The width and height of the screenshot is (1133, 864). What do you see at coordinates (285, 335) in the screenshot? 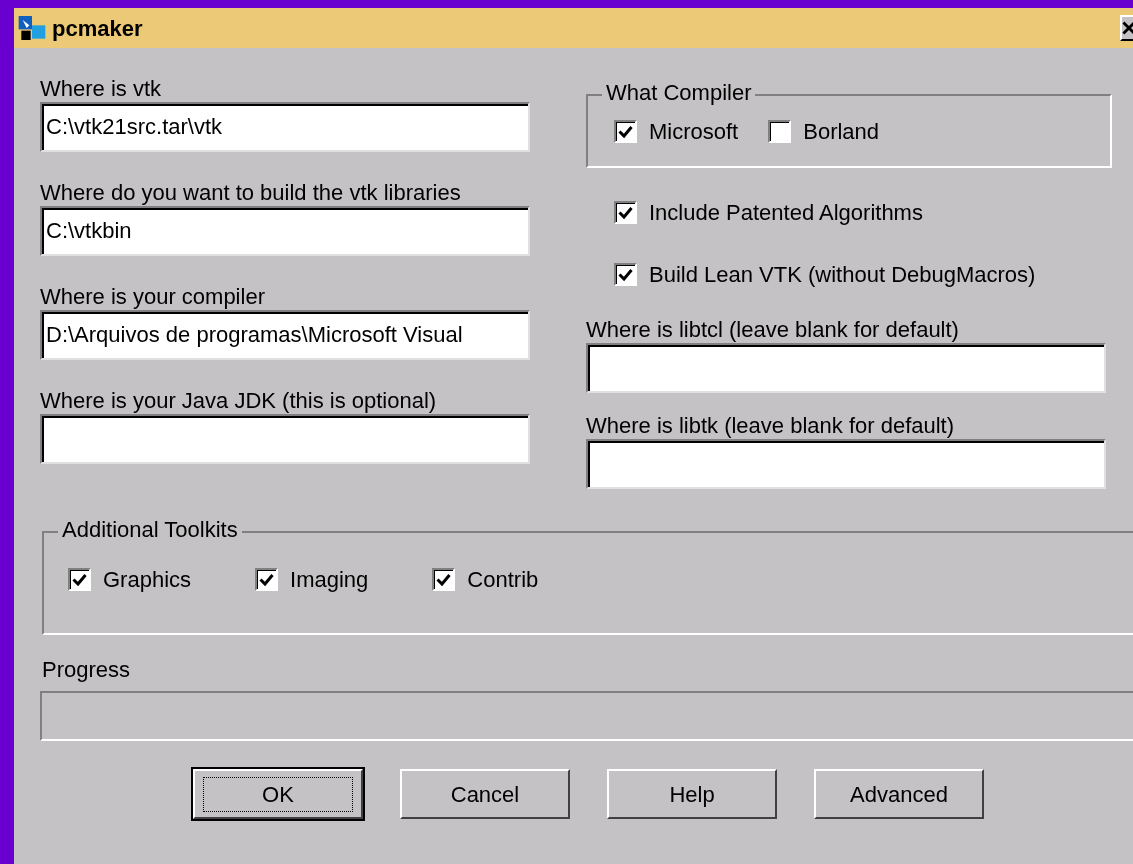
I see `text-field: D:\Arquivos de programas\Microsoft Visual` at bounding box center [285, 335].